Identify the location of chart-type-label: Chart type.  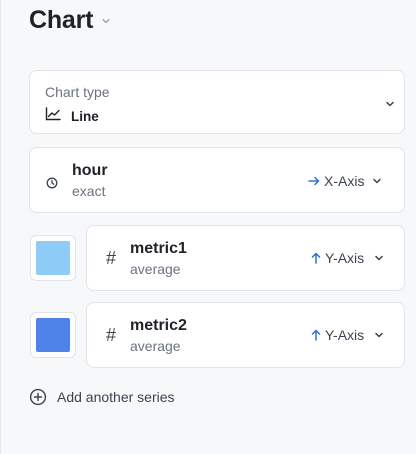
(77, 92).